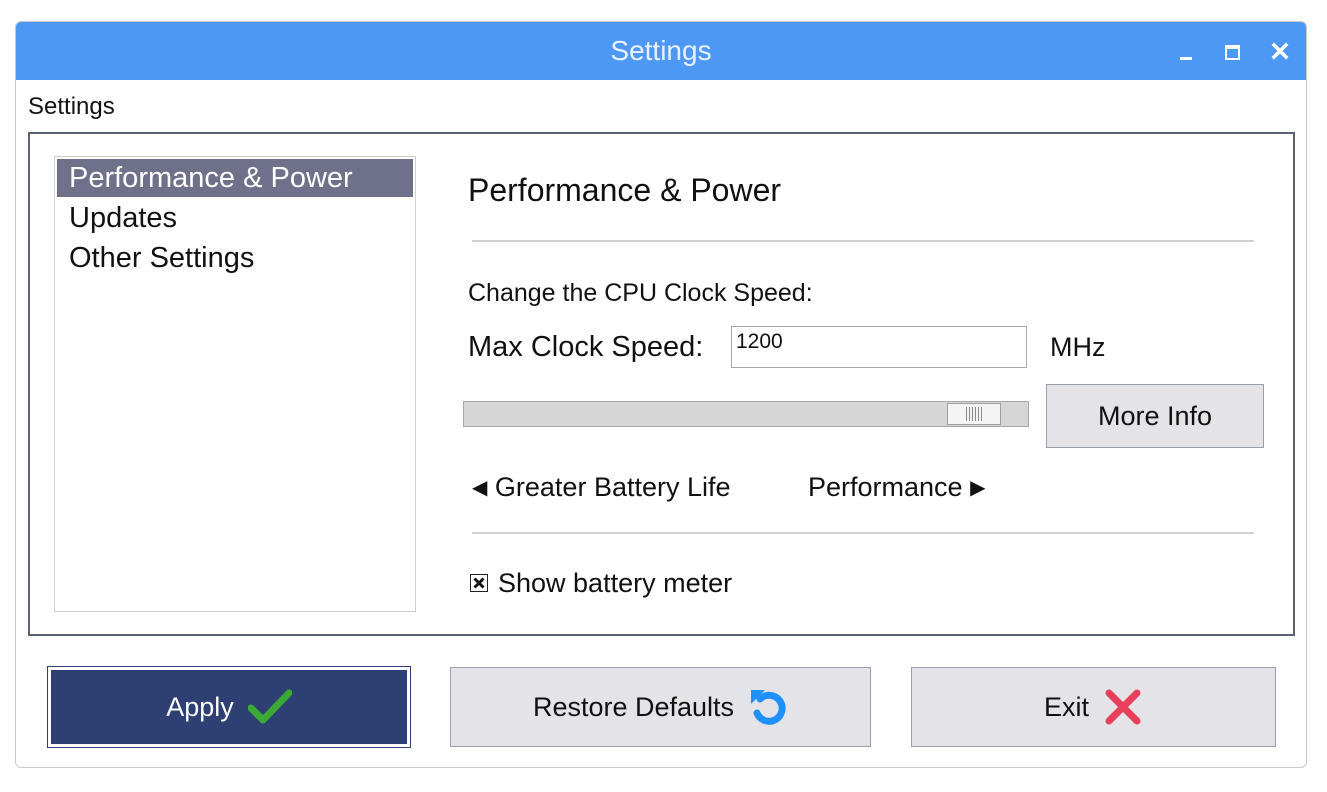  I want to click on performance-text: Performance, so click(885, 487).